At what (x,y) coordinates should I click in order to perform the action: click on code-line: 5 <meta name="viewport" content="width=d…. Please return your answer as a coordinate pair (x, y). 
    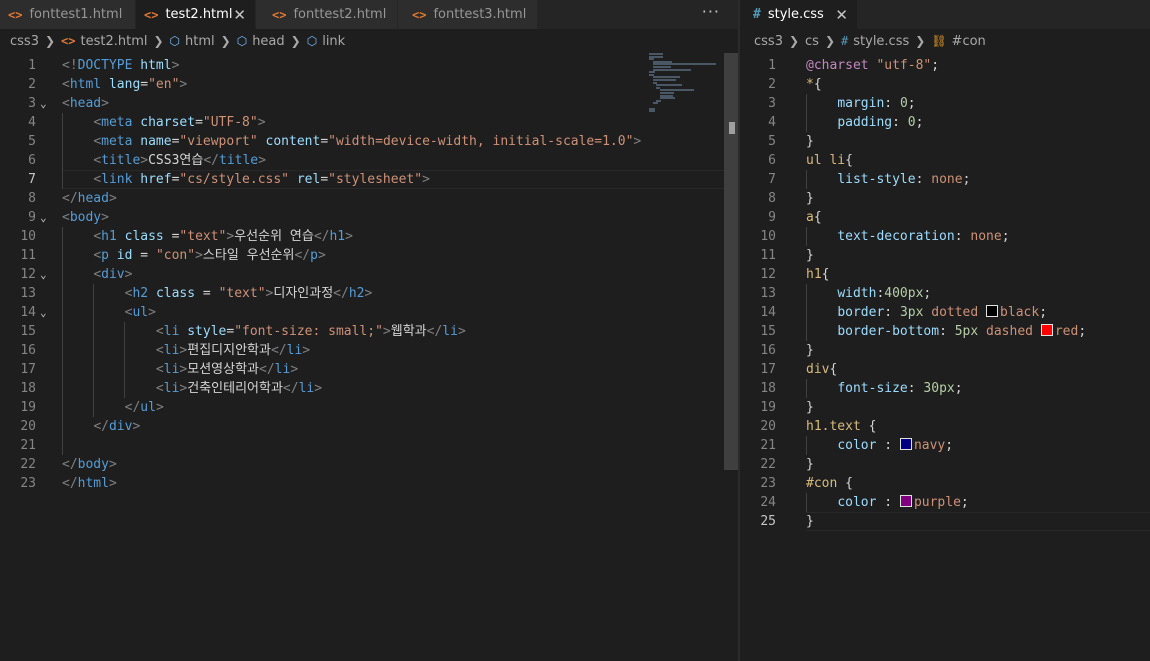
    Looking at the image, I should click on (369, 141).